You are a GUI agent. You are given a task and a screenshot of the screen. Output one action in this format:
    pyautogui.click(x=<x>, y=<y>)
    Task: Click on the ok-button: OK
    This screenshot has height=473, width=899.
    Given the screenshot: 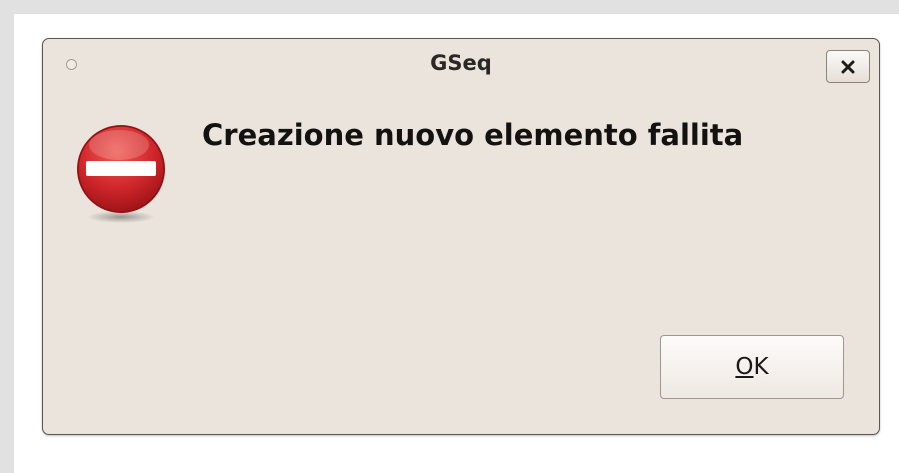 What is the action you would take?
    pyautogui.click(x=752, y=367)
    